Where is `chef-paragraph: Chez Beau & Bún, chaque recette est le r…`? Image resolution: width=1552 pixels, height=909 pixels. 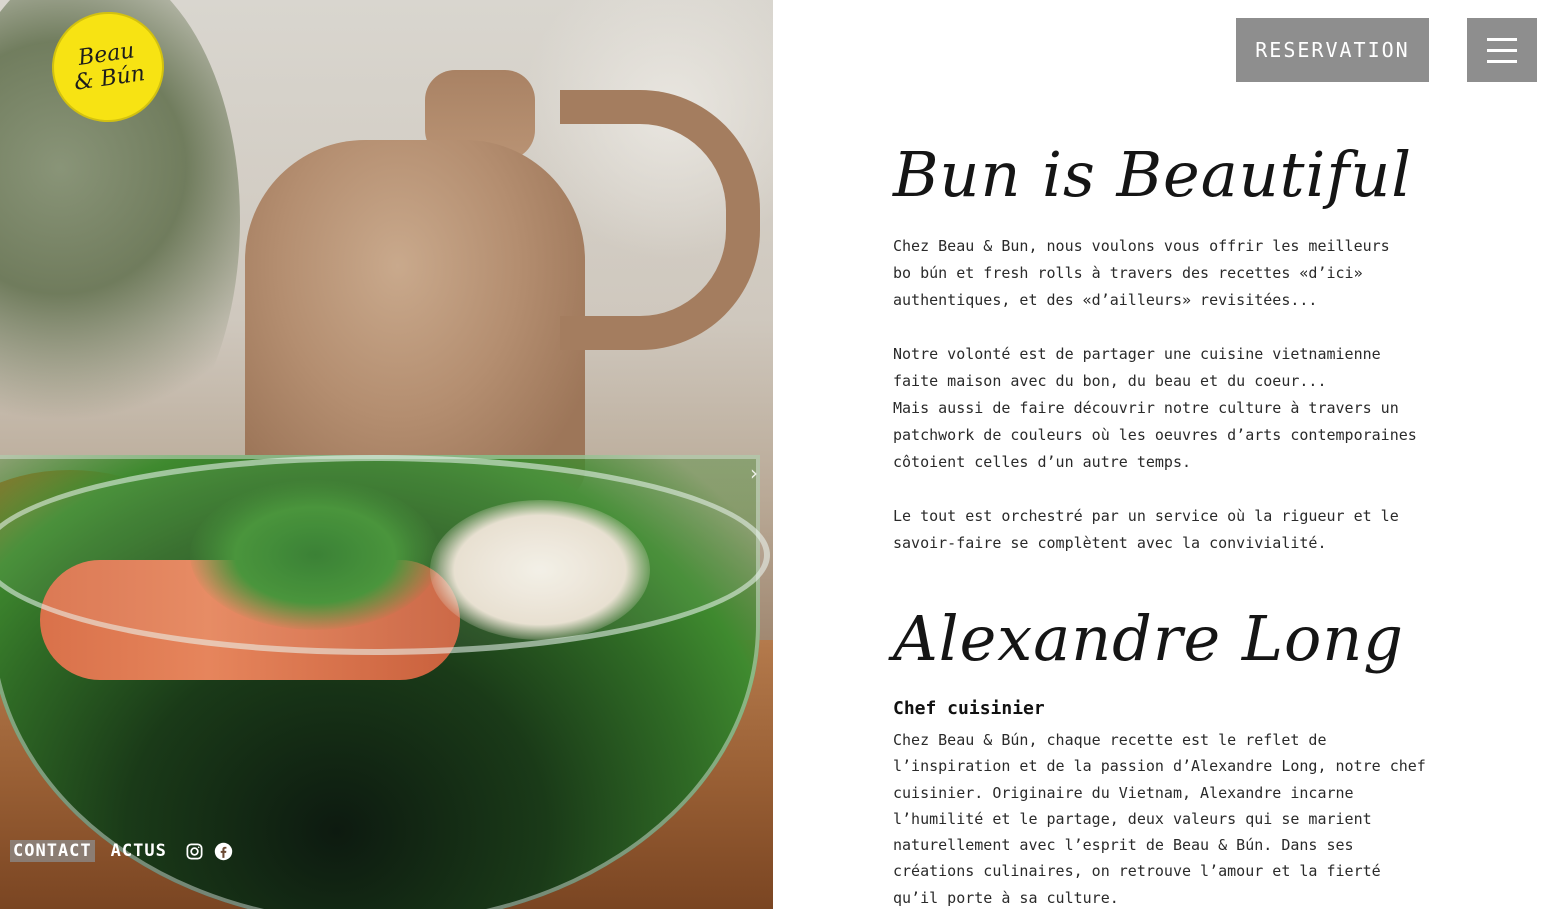
chef-paragraph: Chez Beau & Bún, chaque recette est le r… is located at coordinates (1159, 819).